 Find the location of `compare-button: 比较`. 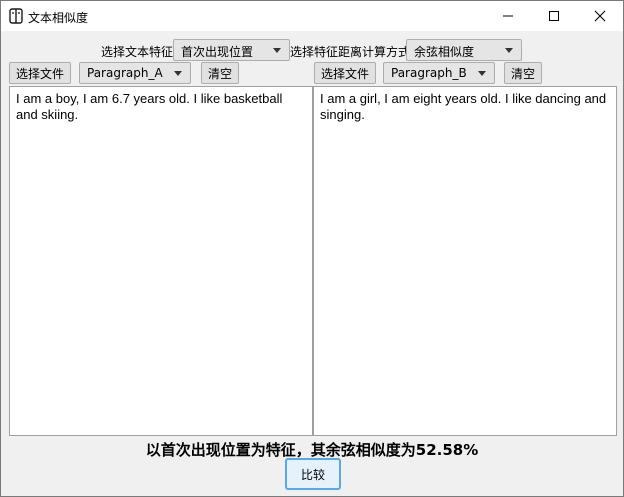

compare-button: 比较 is located at coordinates (313, 474).